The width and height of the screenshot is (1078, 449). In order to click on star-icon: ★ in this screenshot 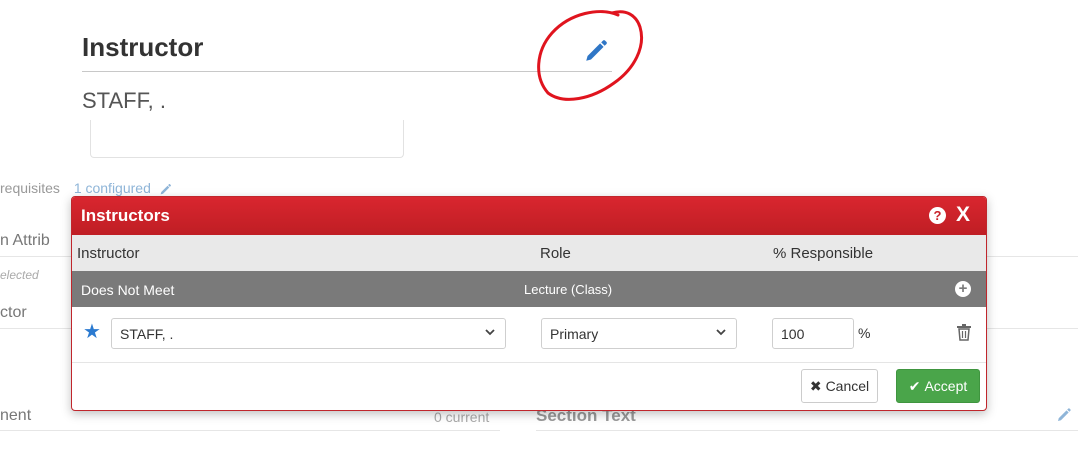, I will do `click(92, 331)`.